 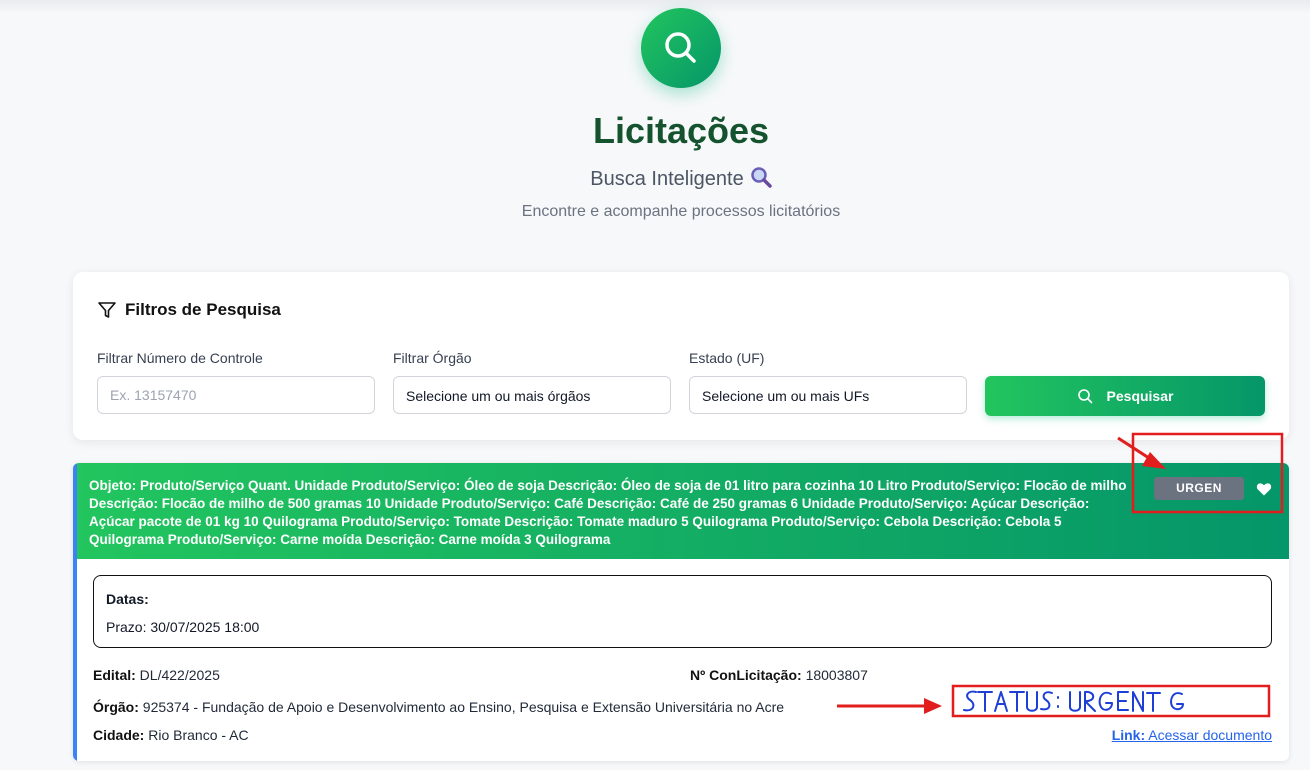 What do you see at coordinates (1199, 488) in the screenshot?
I see `status-badge: URGEN` at bounding box center [1199, 488].